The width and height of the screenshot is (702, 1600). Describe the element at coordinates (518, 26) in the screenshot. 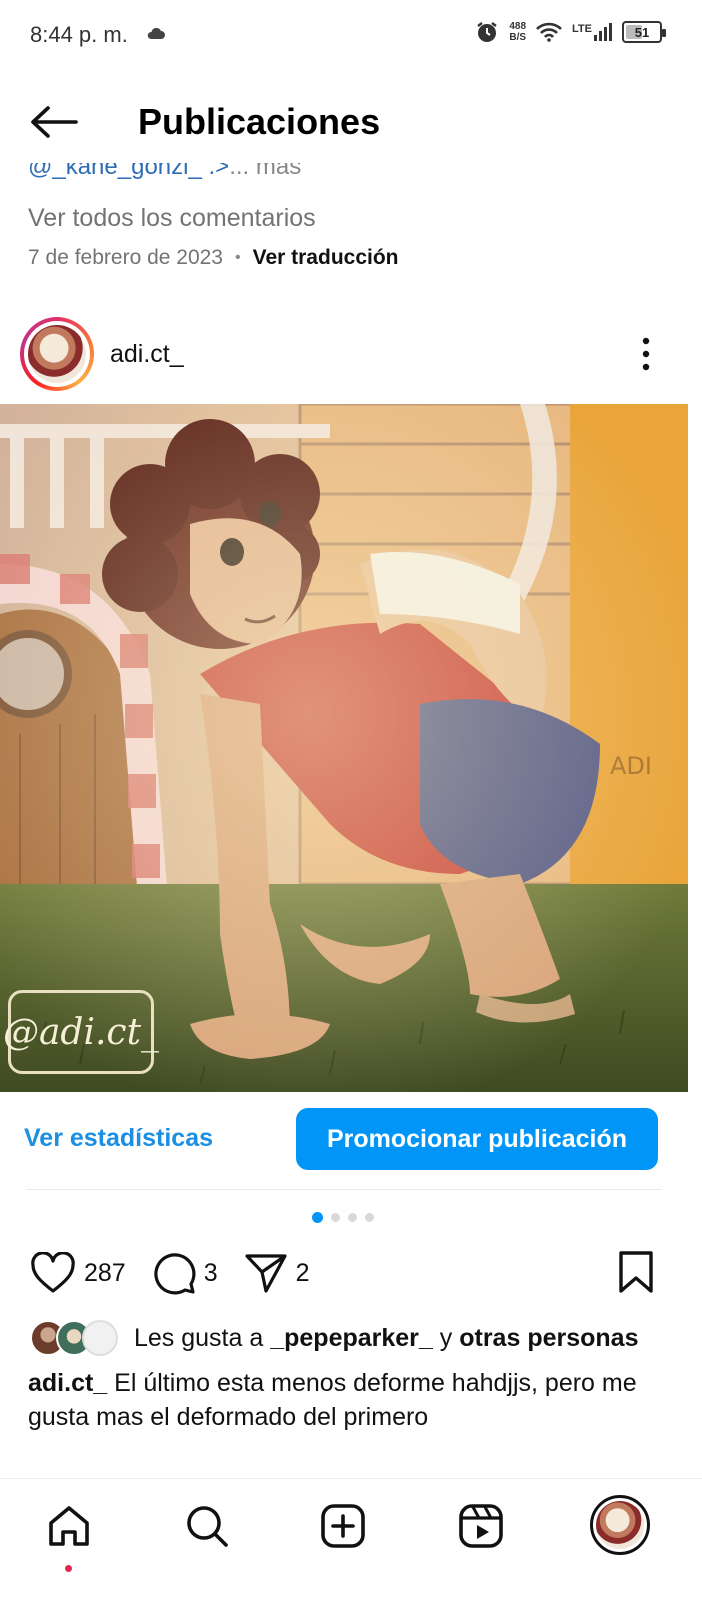

I see `net-speed-value: 488` at that location.